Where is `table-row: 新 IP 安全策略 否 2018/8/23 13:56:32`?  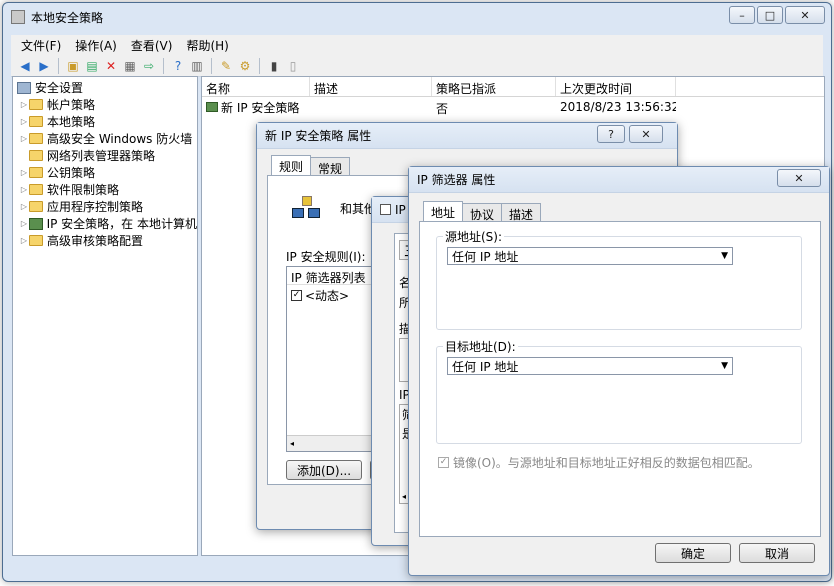
table-row: 新 IP 安全策略 否 2018/8/23 13:56:32 is located at coordinates (513, 107).